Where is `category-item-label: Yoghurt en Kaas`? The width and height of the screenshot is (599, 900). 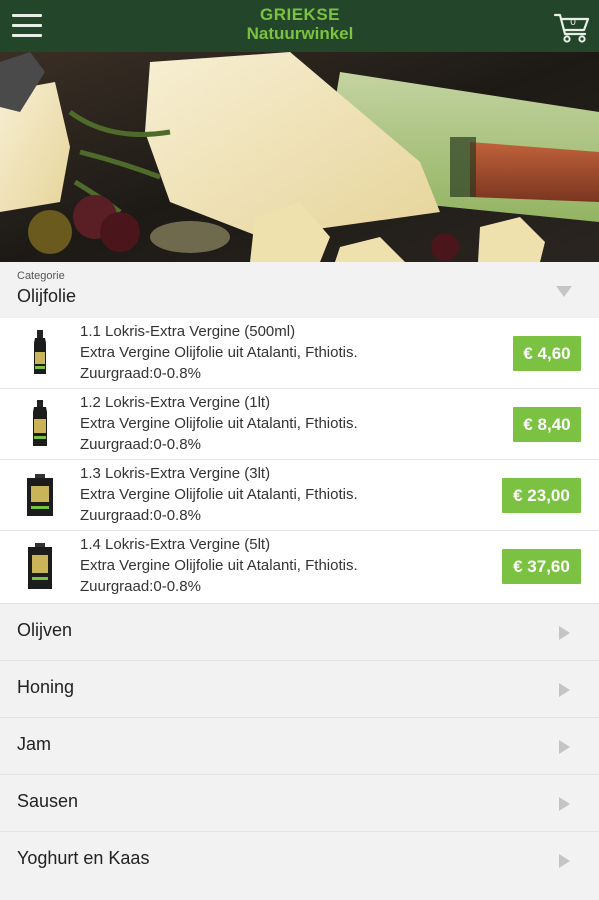 category-item-label: Yoghurt en Kaas is located at coordinates (83, 858).